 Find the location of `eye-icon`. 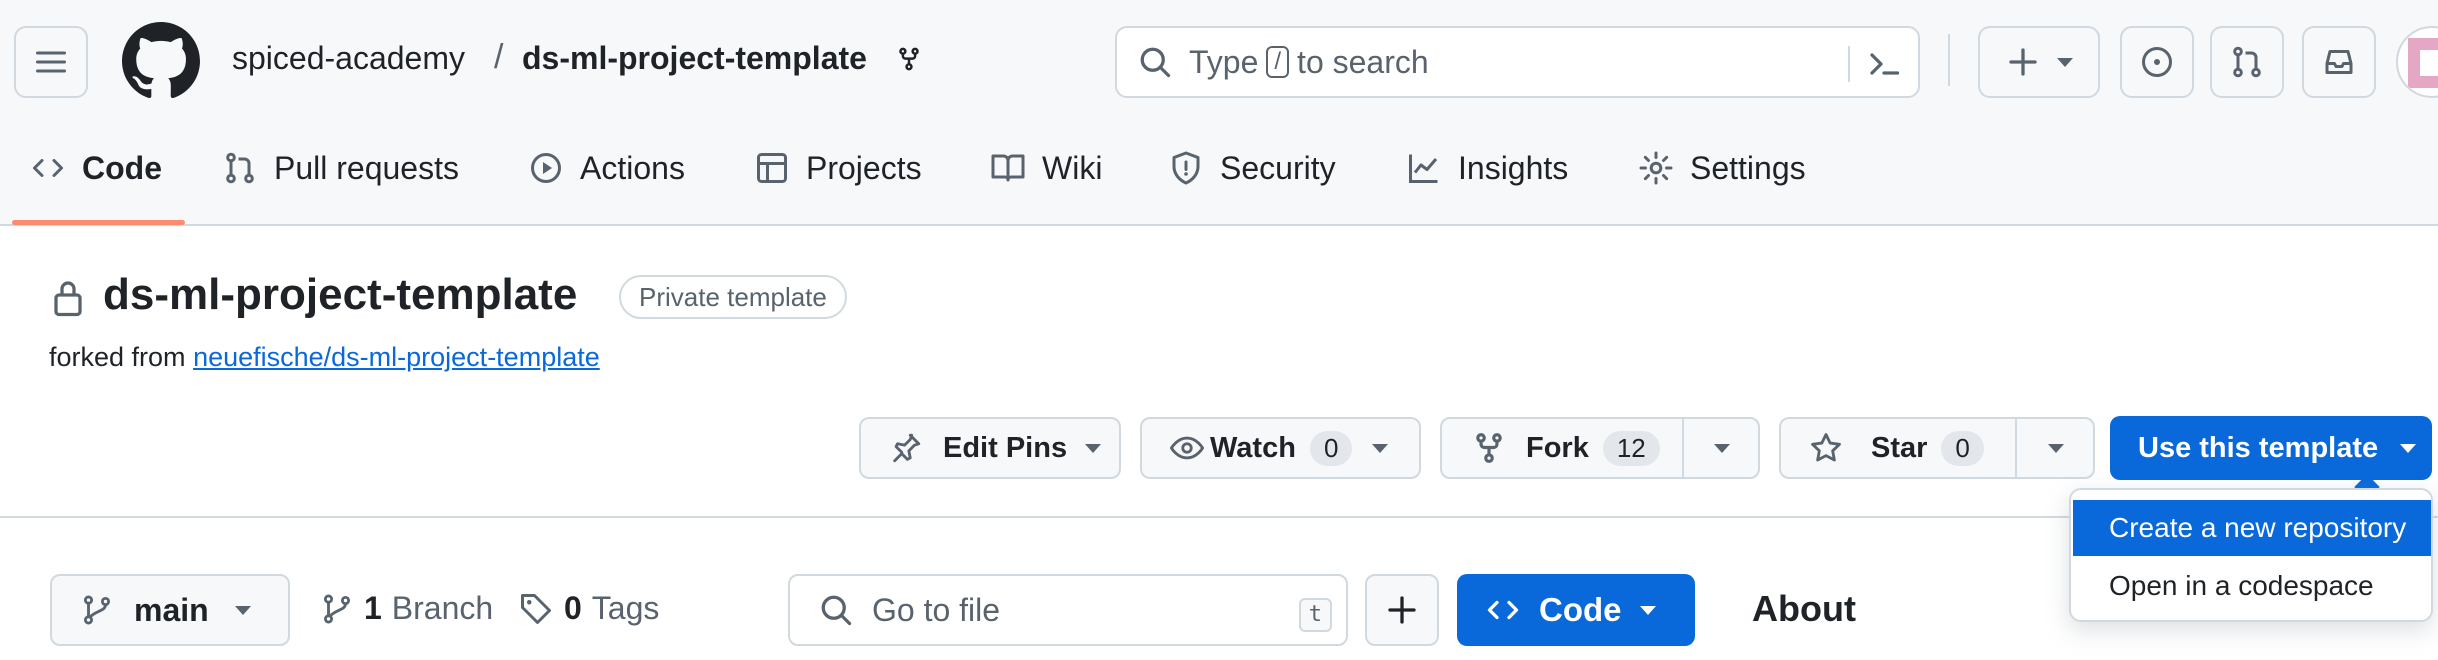

eye-icon is located at coordinates (1187, 448).